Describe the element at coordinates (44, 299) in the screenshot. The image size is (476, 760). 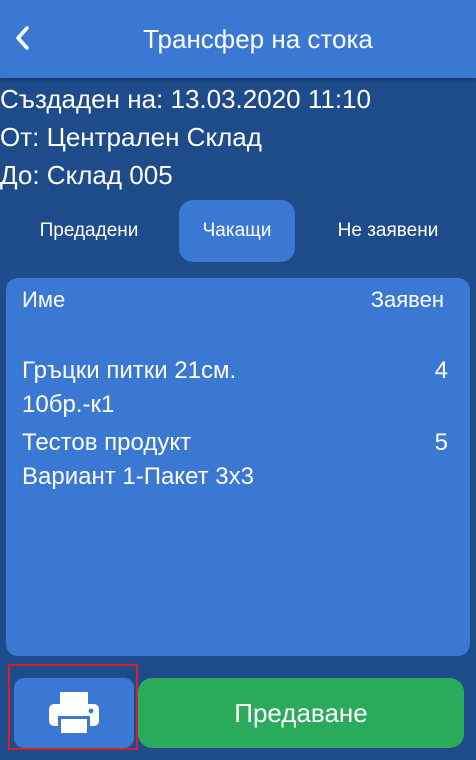
I see `column-header-name: Име` at that location.